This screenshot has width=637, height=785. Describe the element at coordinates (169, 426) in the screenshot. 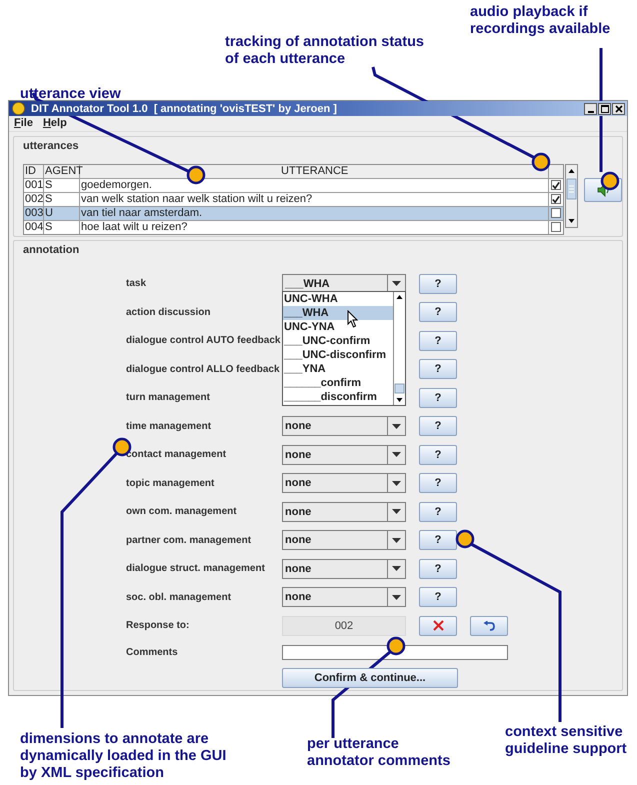

I see `dimension-label: time management` at that location.